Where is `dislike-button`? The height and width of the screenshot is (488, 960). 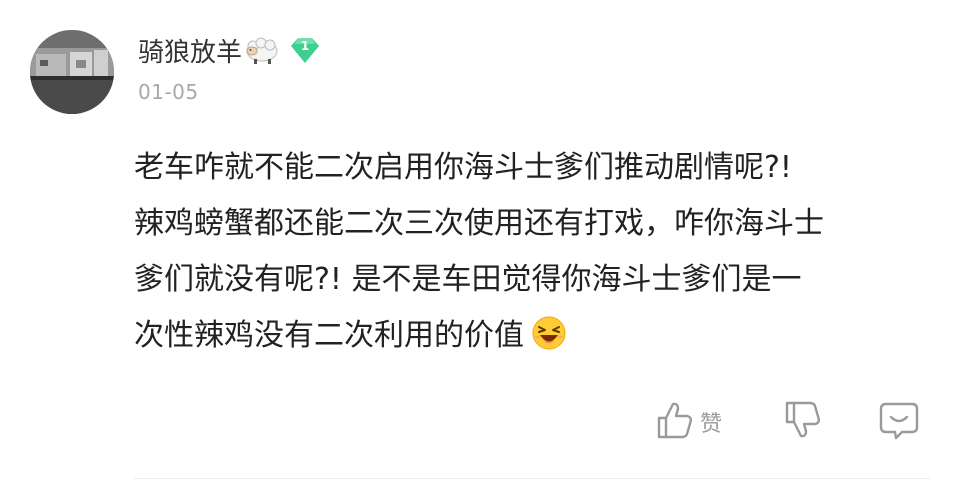 dislike-button is located at coordinates (803, 422).